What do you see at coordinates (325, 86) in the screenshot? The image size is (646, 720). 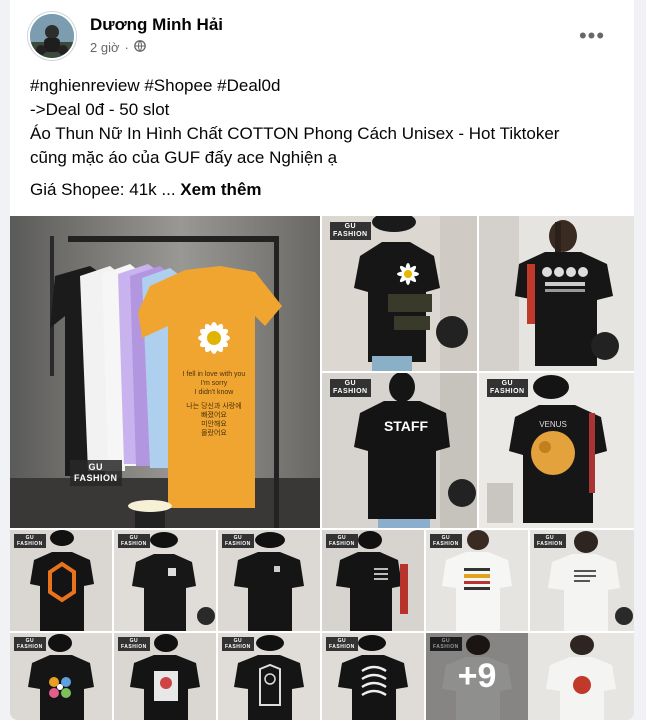 I see `post-line-hashtags: #nghienreview #Shopee #Deal0d` at bounding box center [325, 86].